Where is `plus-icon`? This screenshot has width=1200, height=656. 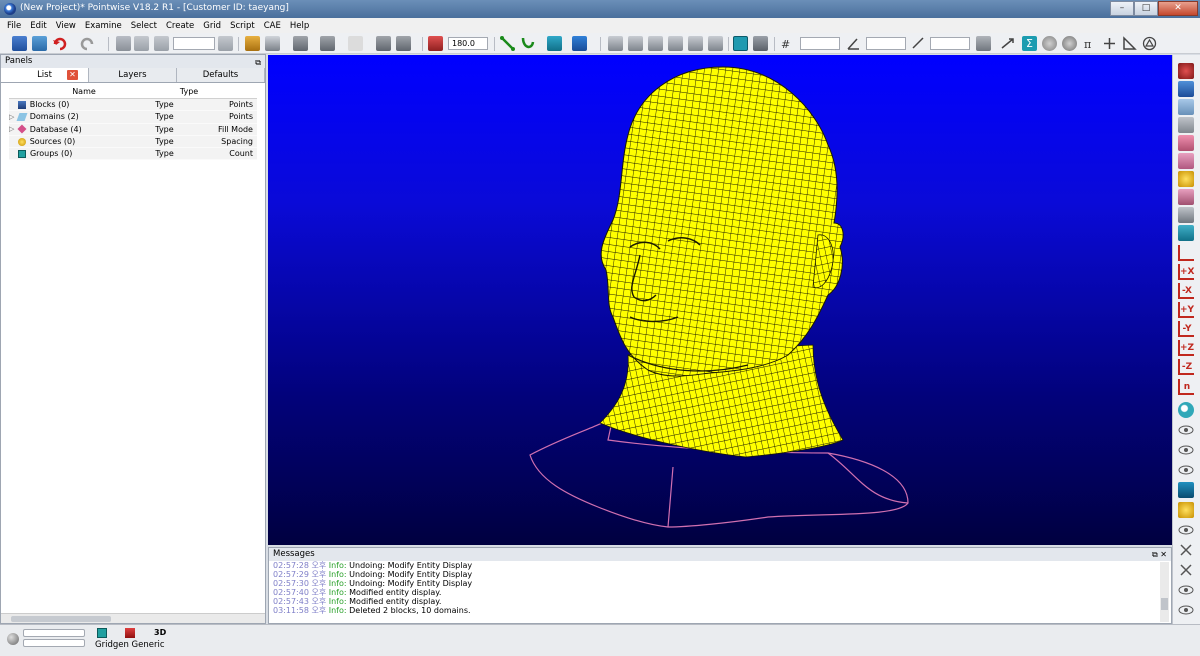 plus-icon is located at coordinates (1109, 43).